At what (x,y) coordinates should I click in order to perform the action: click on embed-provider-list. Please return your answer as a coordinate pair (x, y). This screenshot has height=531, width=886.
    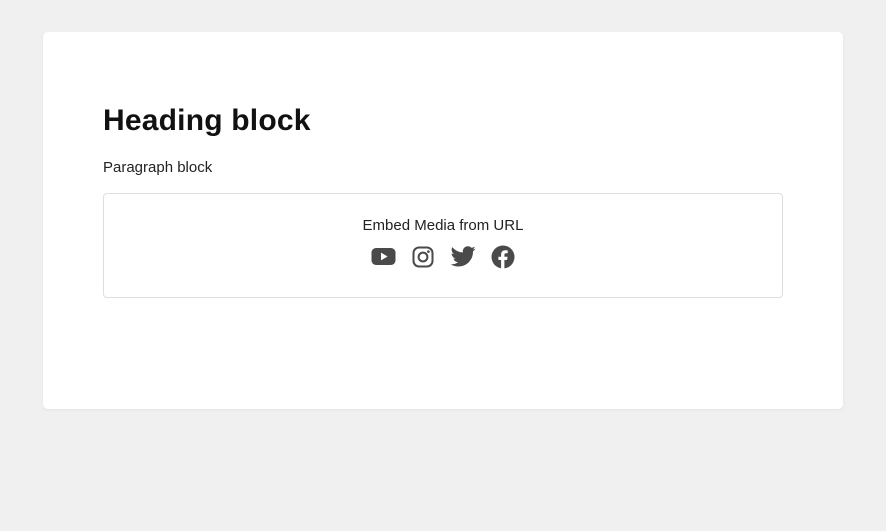
    Looking at the image, I should click on (443, 256).